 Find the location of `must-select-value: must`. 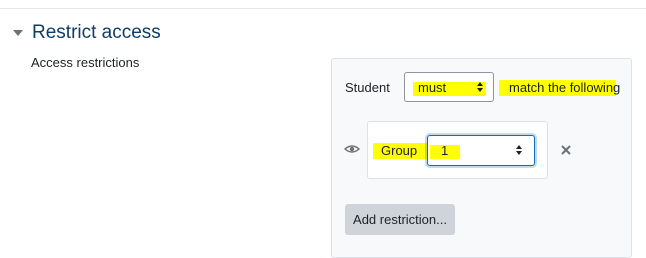

must-select-value: must is located at coordinates (432, 87).